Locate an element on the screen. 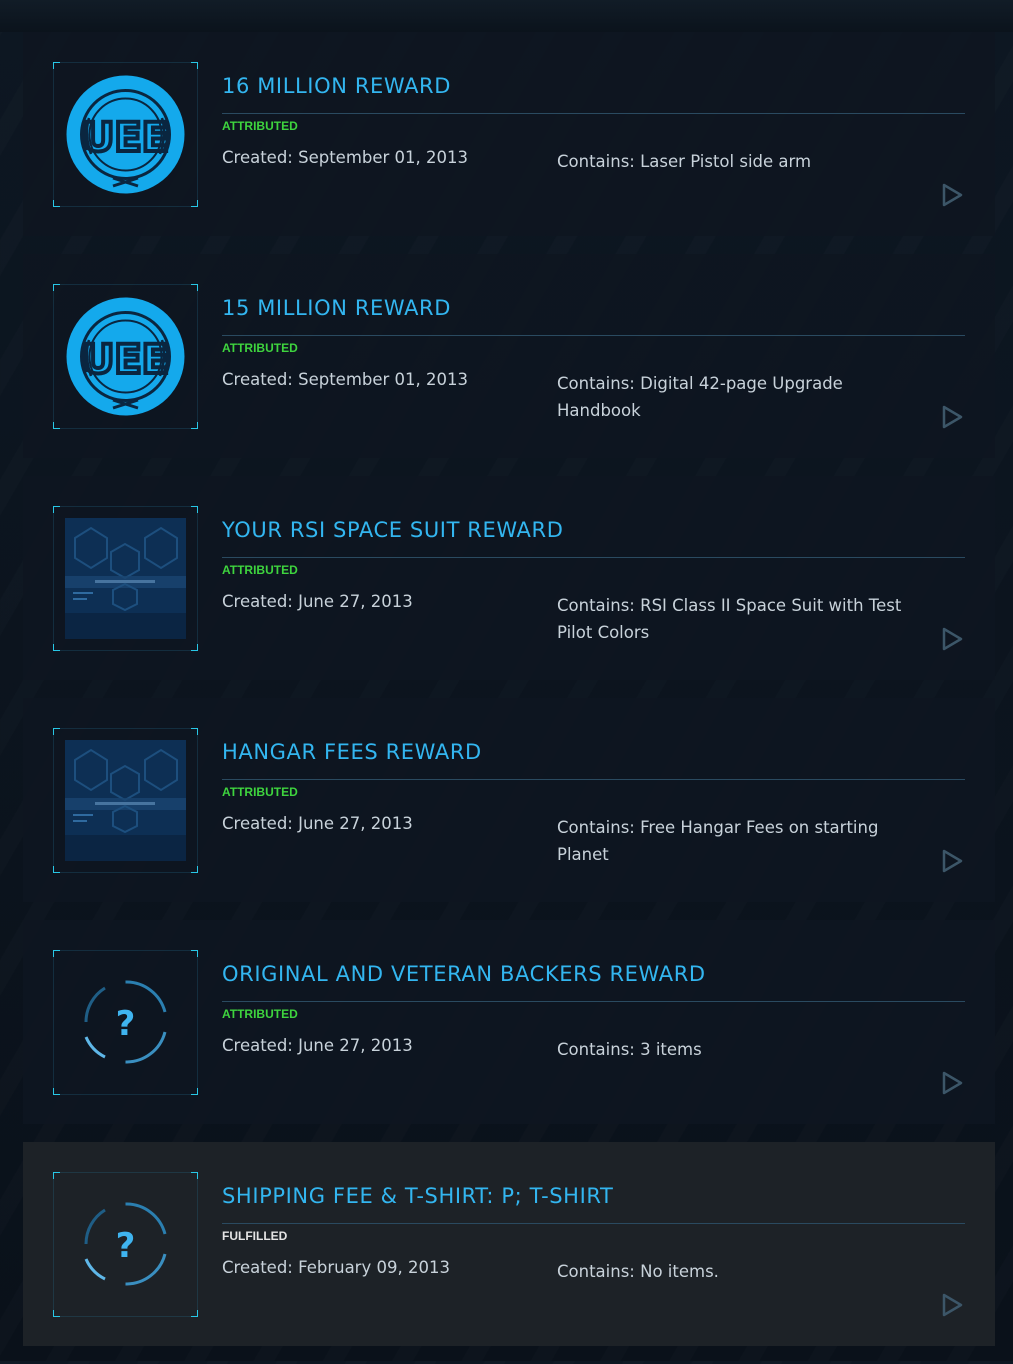 Image resolution: width=1013 pixels, height=1364 pixels. reward-title: 15 MILLION REWARD is located at coordinates (336, 308).